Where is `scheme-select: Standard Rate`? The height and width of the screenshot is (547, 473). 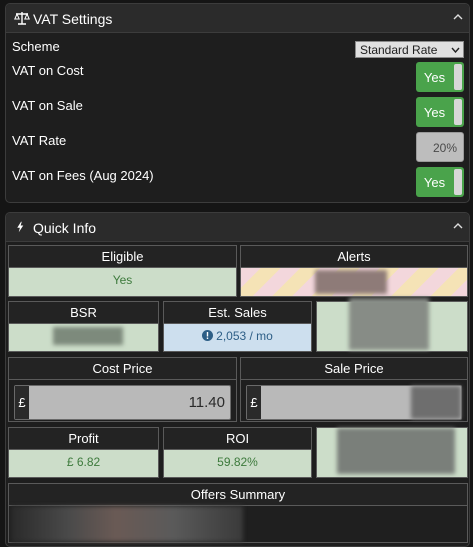
scheme-select: Standard Rate is located at coordinates (409, 49).